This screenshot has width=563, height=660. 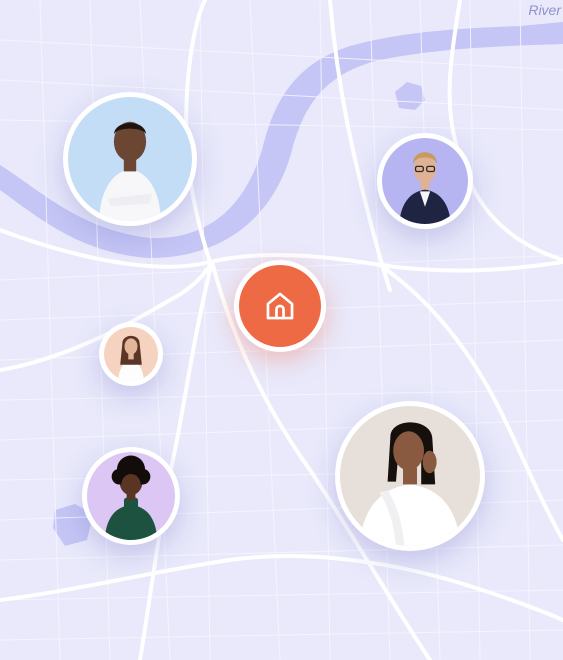 I want to click on home-marker, so click(x=280, y=306).